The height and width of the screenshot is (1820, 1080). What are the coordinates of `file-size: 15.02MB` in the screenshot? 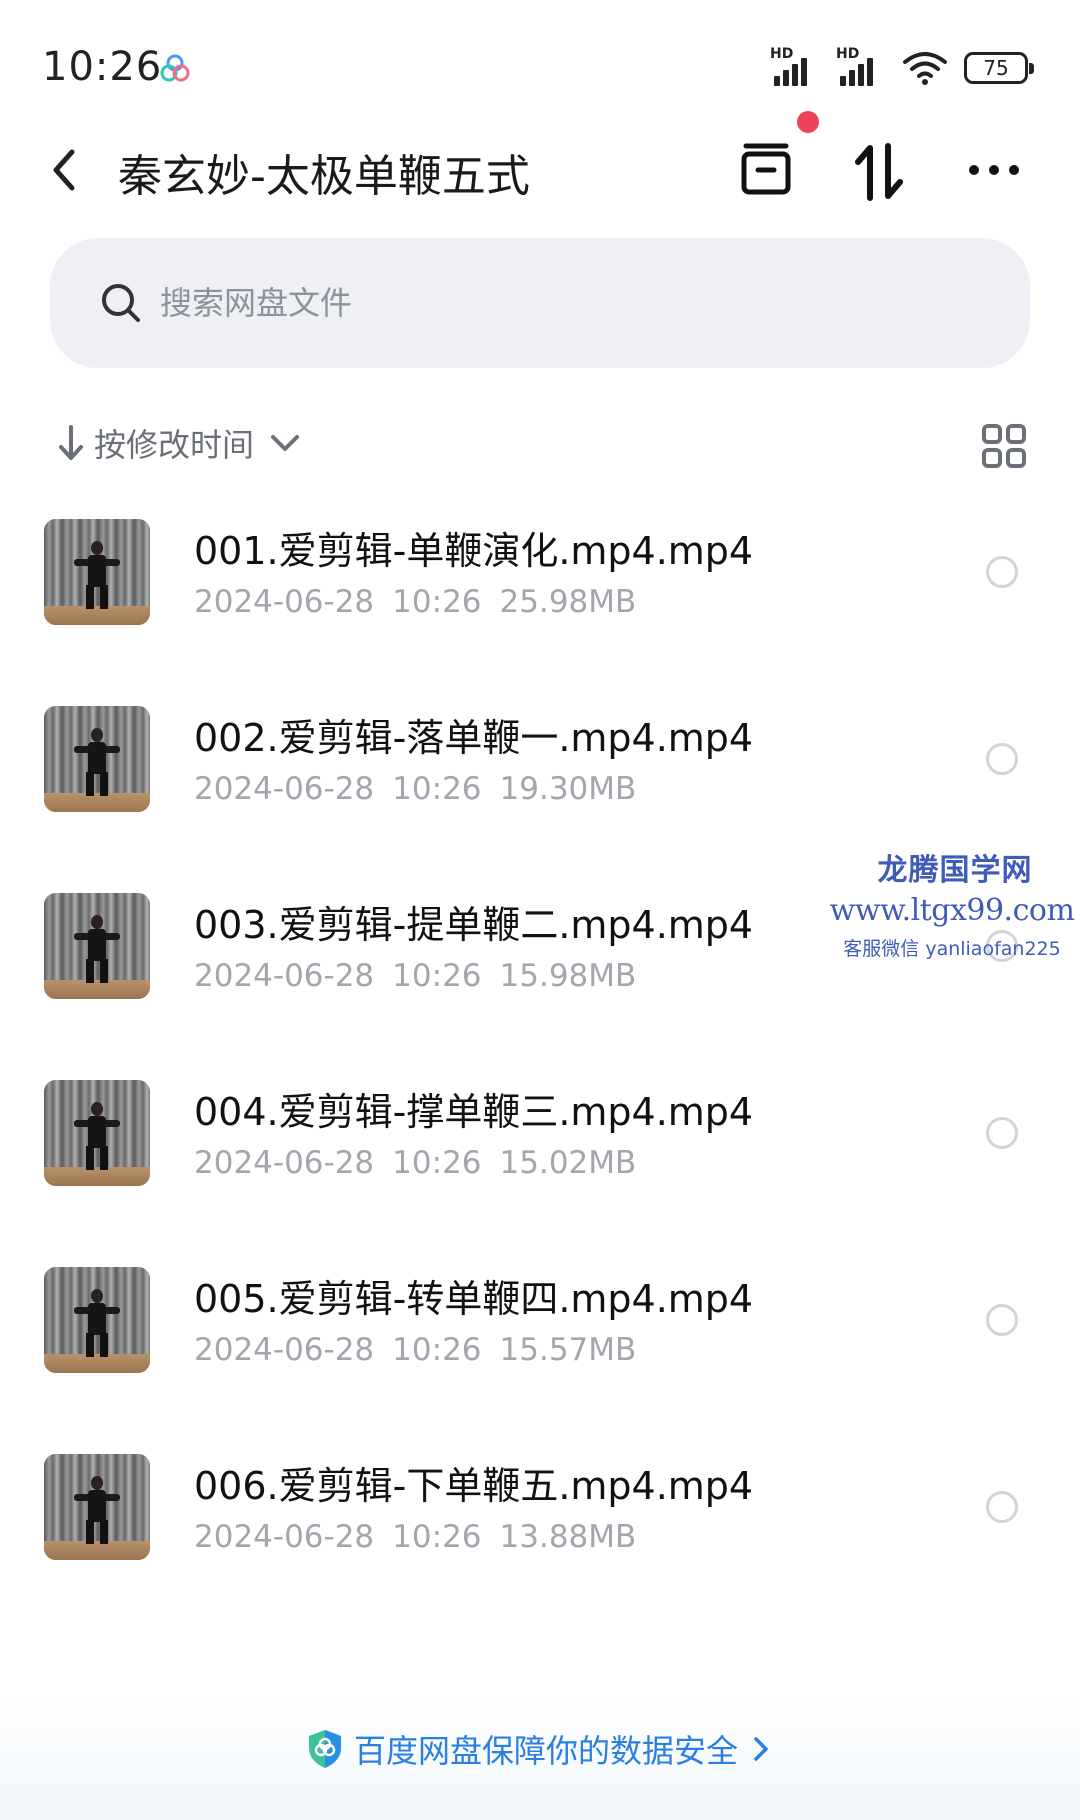 It's located at (568, 1163).